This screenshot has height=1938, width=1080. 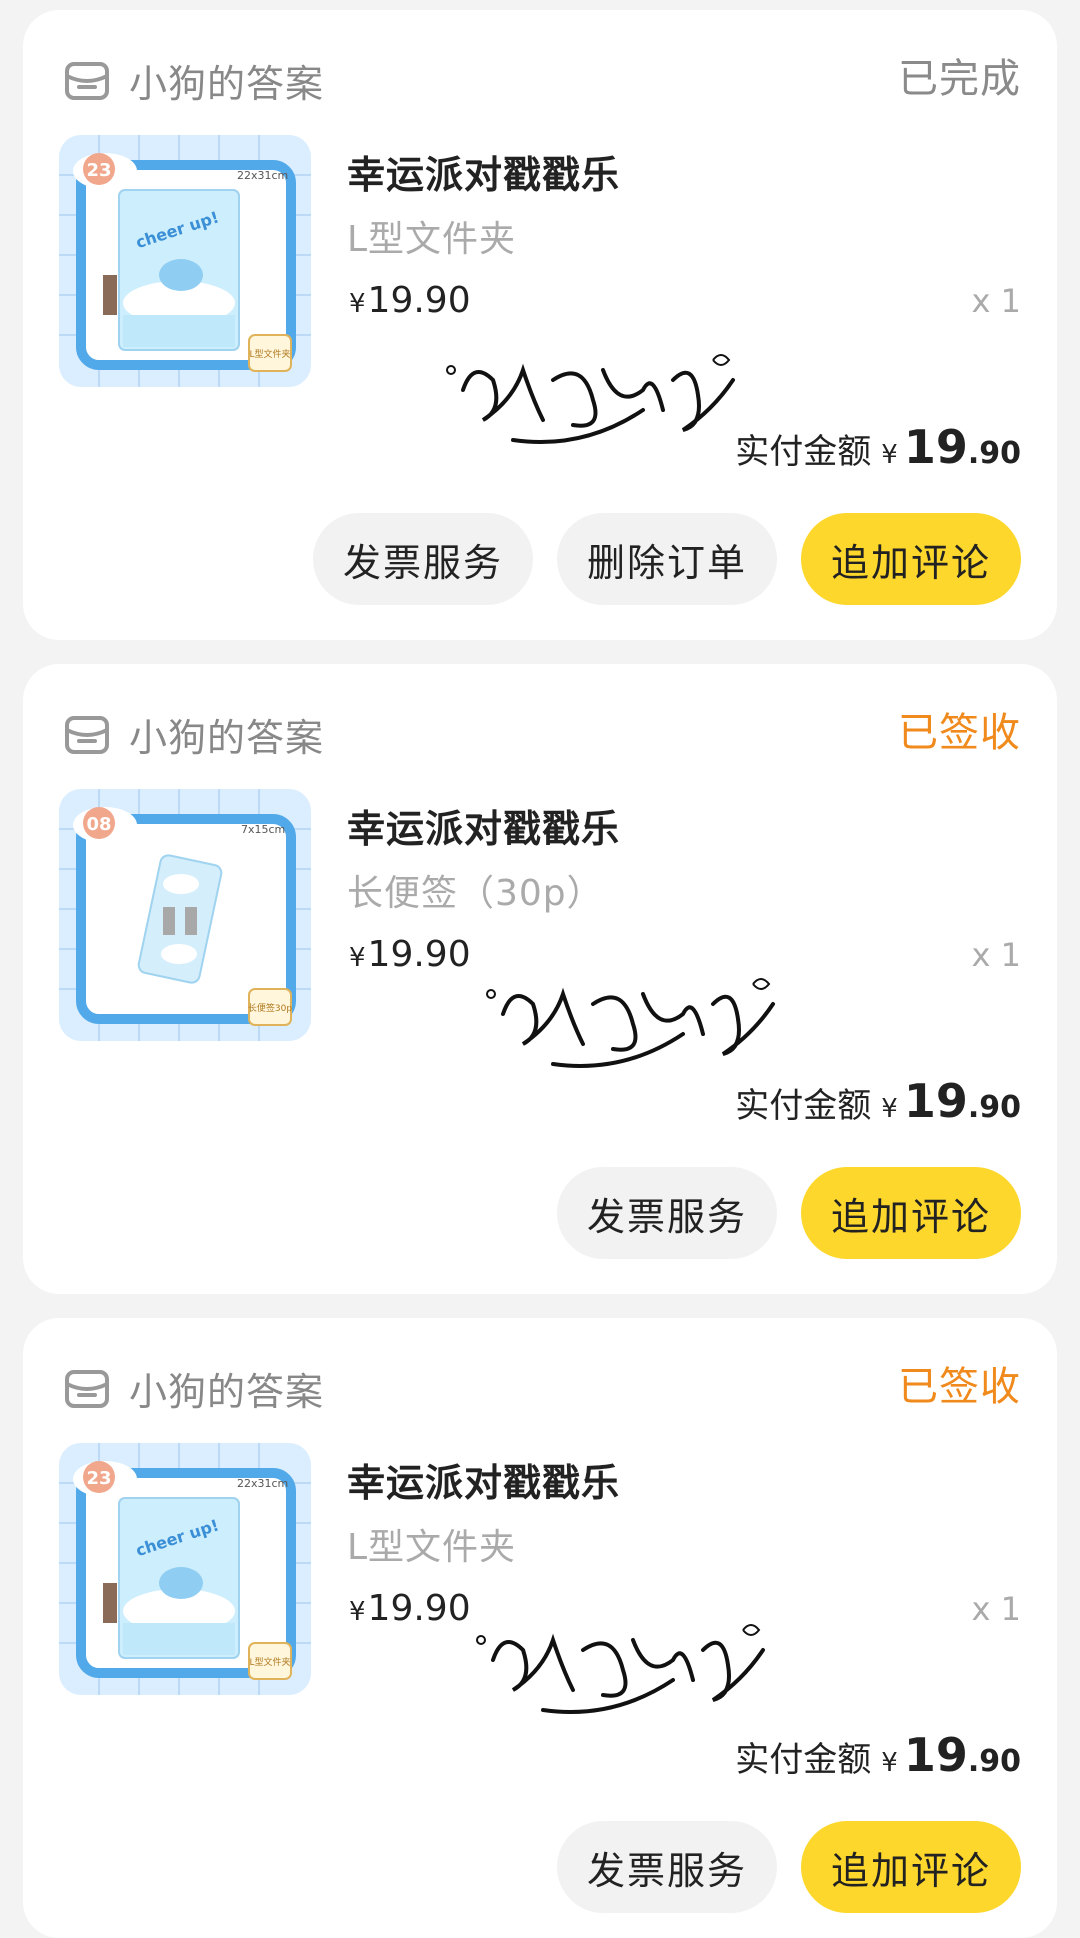 What do you see at coordinates (263, 829) in the screenshot?
I see `thumb-size: 7x15cm` at bounding box center [263, 829].